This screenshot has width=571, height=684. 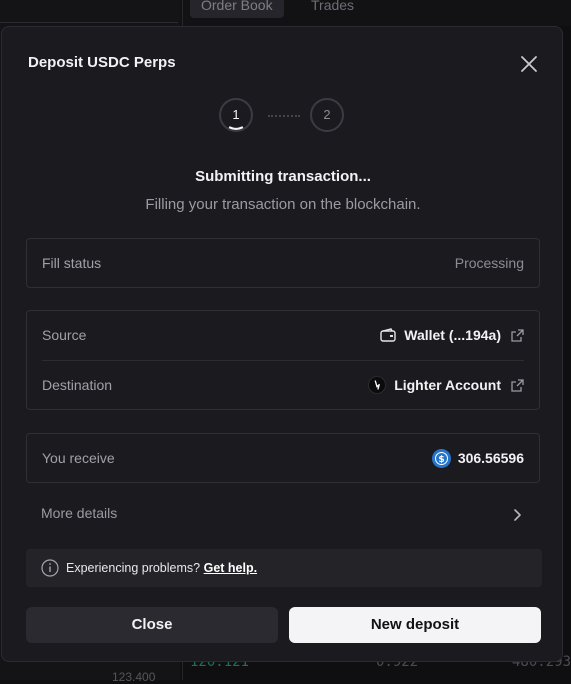 I want to click on left-panel-value: 123.400, so click(x=134, y=677).